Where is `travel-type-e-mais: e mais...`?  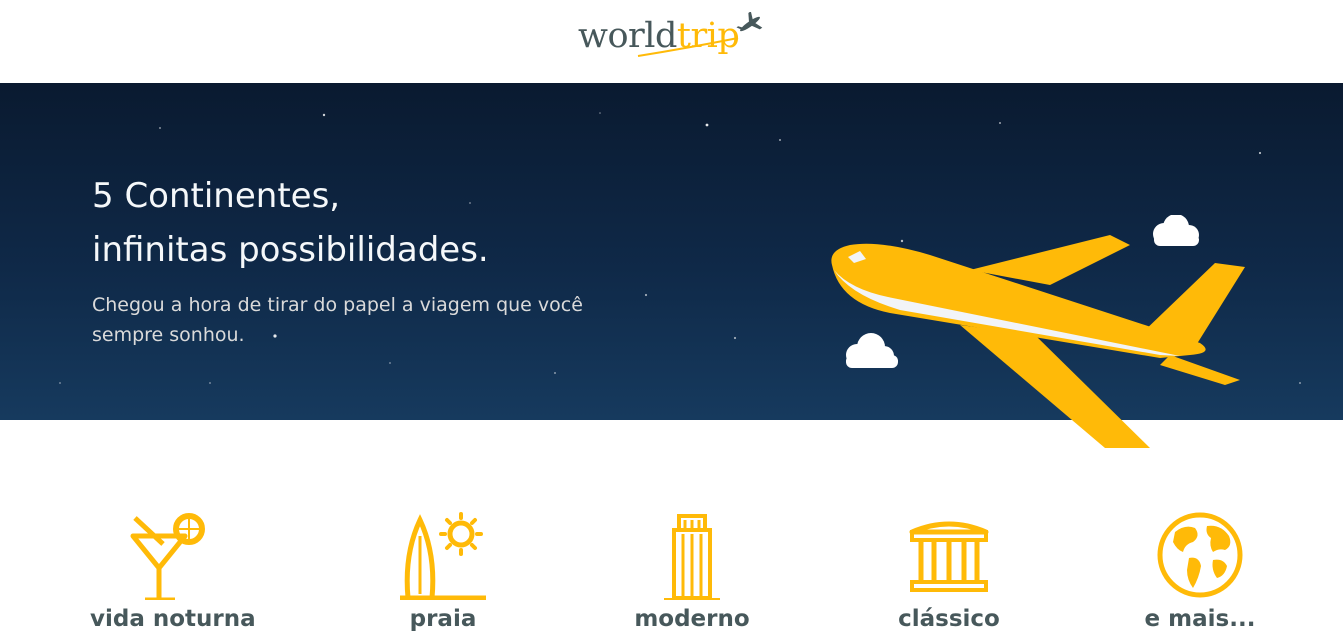
travel-type-e-mais: e mais... is located at coordinates (1200, 571).